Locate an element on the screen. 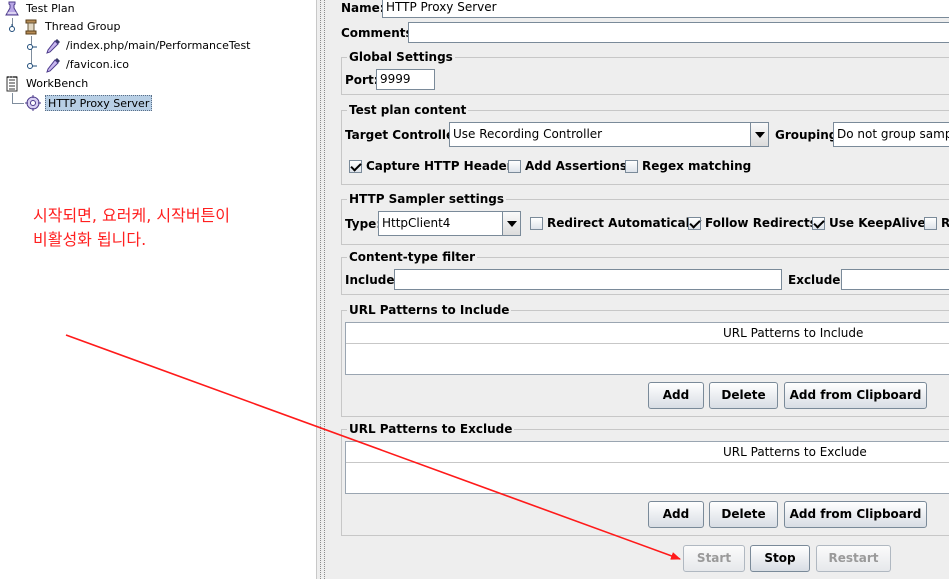 The height and width of the screenshot is (579, 949). tree-item-test-plan: Test Plan is located at coordinates (60, 9).